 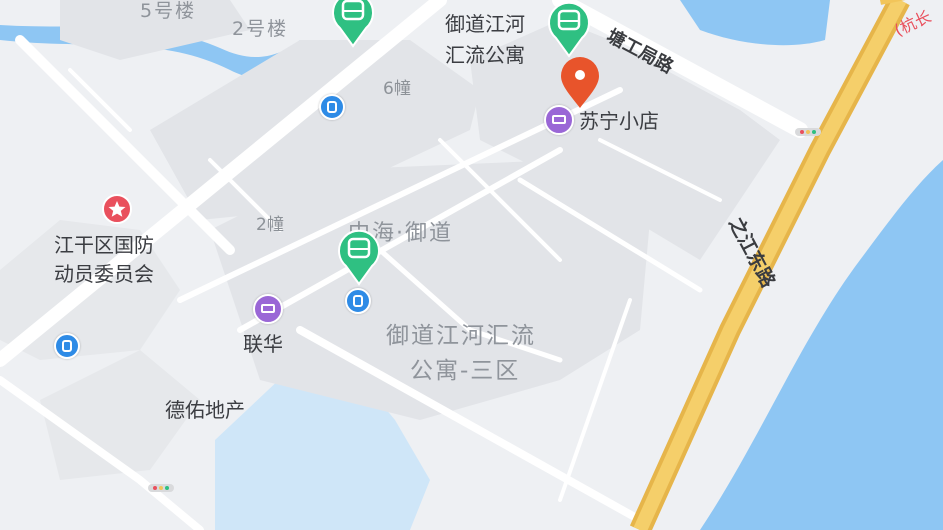 I want to click on deyou-realestate-label: 德佑地产, so click(x=205, y=410).